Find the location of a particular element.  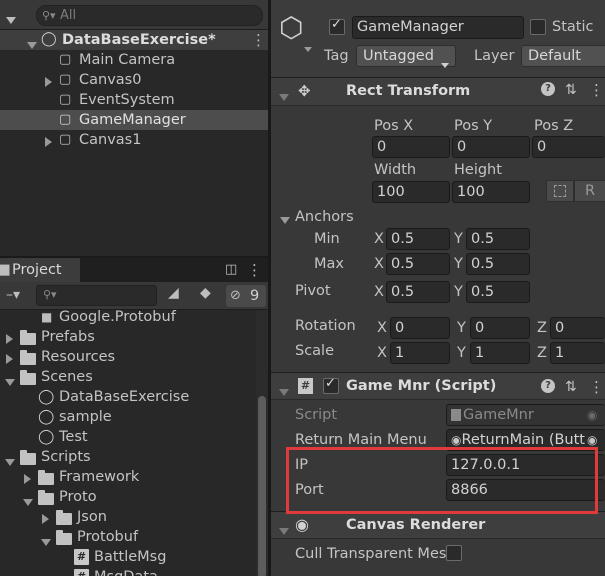

width-field: 100 is located at coordinates (411, 192).